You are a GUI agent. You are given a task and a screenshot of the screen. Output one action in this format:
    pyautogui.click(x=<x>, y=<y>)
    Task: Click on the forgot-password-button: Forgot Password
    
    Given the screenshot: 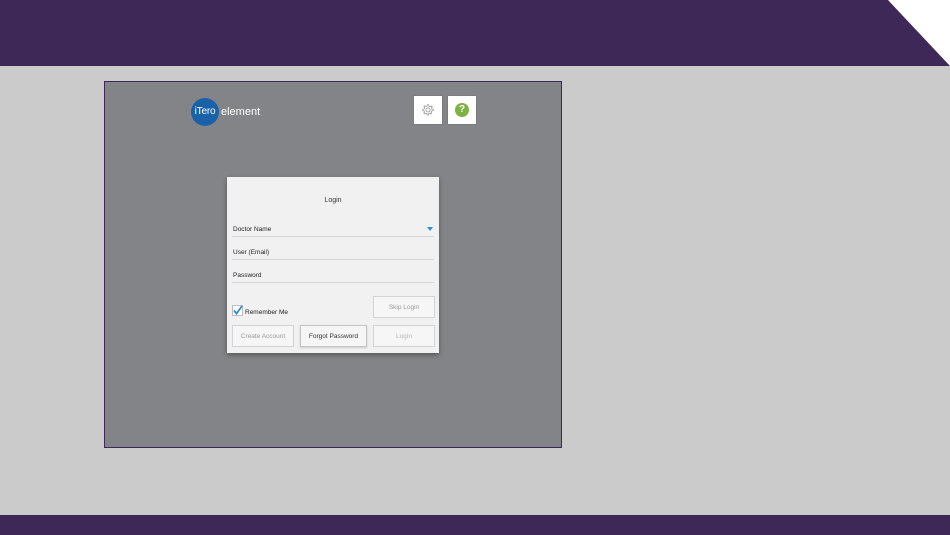 What is the action you would take?
    pyautogui.click(x=333, y=336)
    